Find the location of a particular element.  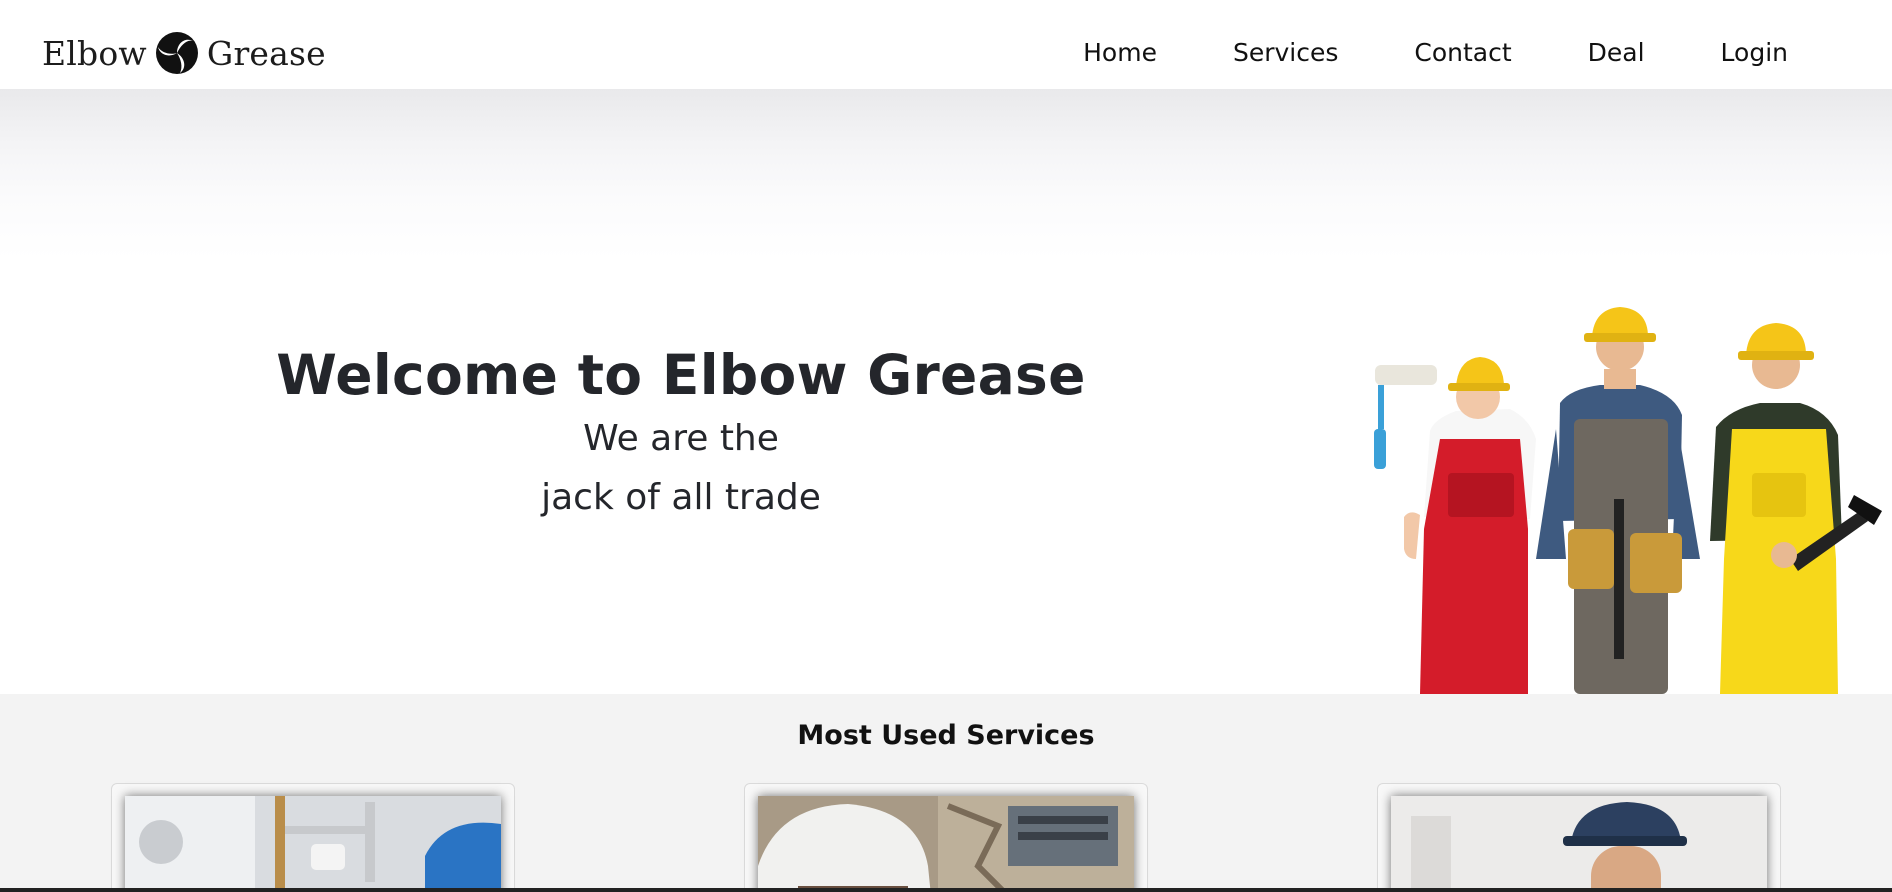

brand-name-right: Grease is located at coordinates (266, 53).